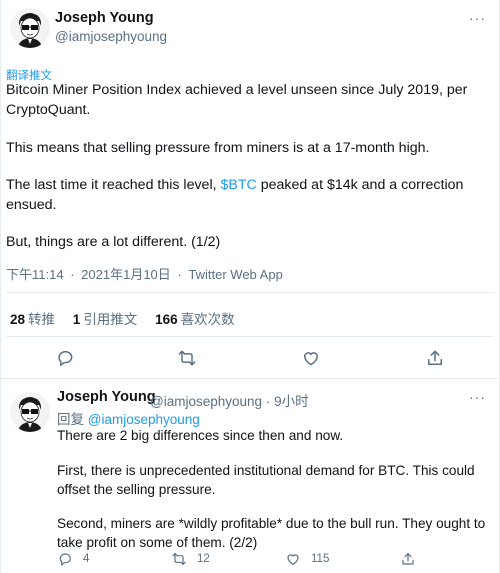 This screenshot has height=573, width=500. I want to click on replying-prefix: 回复, so click(70, 419).